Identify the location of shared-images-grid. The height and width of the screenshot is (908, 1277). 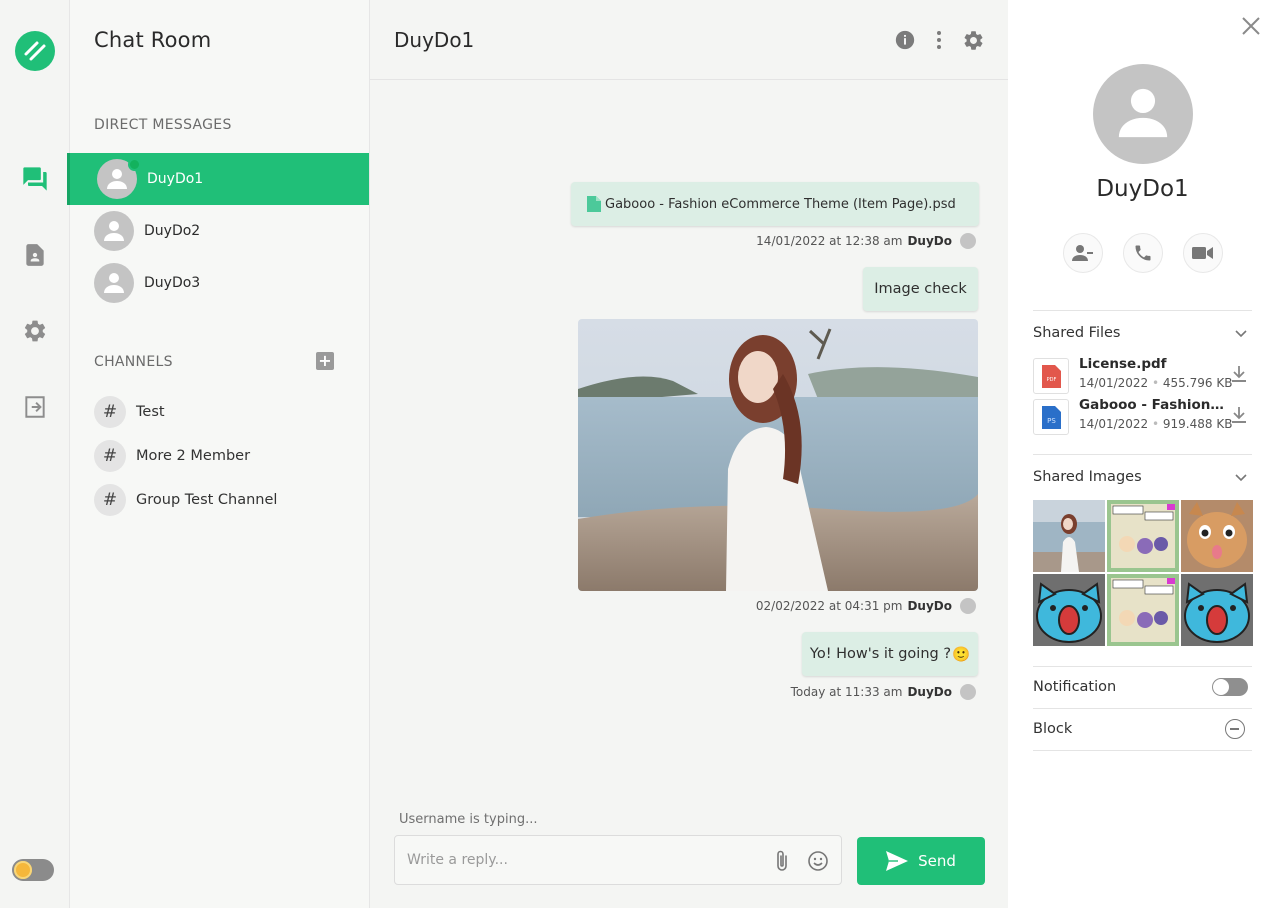
(1143, 573).